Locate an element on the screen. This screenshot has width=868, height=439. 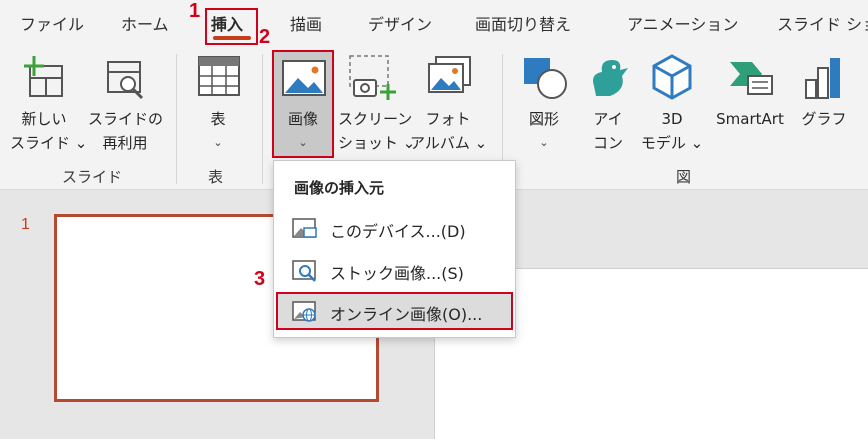
3d-models-label-2: モデル ⌄ is located at coordinates (672, 143).